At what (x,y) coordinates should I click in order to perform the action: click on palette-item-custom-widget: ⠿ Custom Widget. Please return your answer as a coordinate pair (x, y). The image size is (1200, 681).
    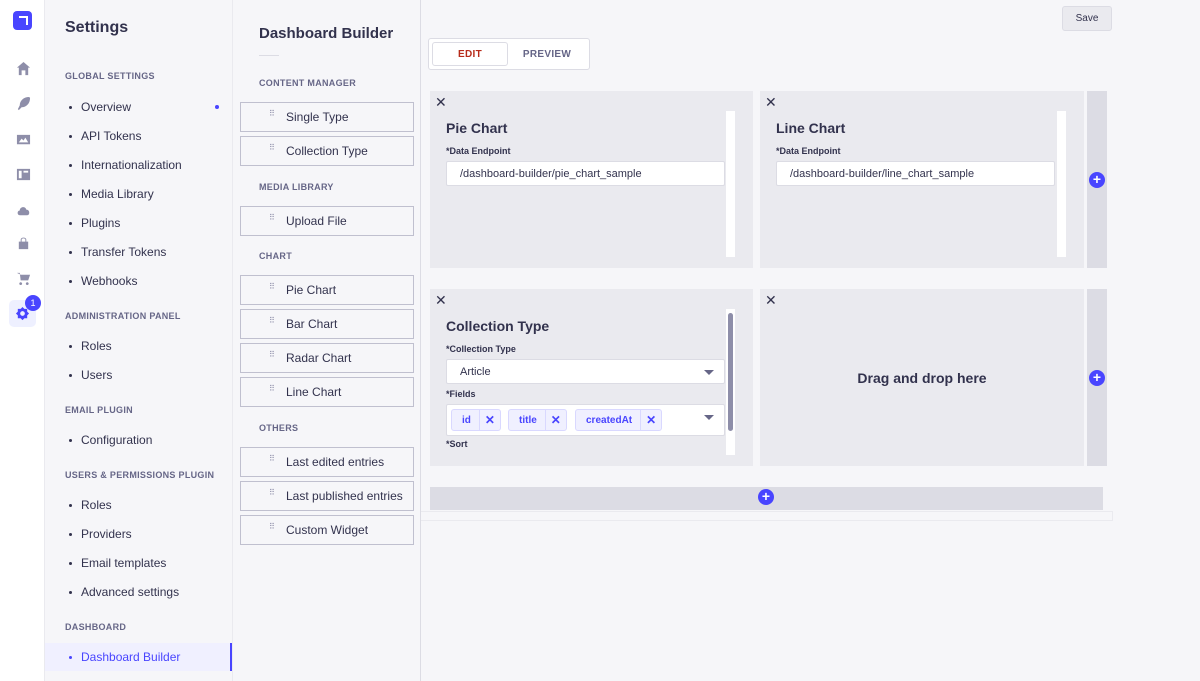
    Looking at the image, I should click on (327, 530).